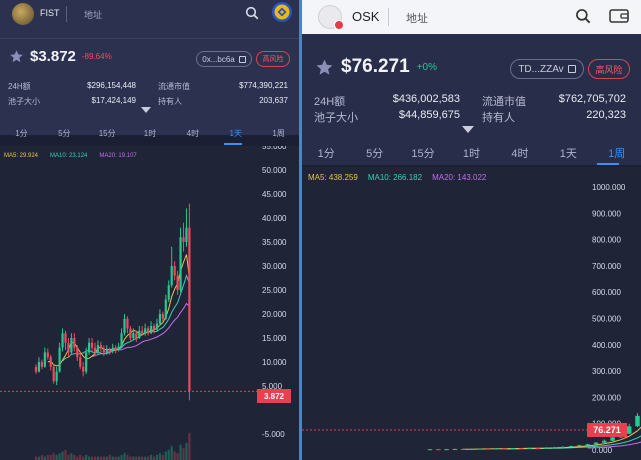 The image size is (641, 460). What do you see at coordinates (607, 430) in the screenshot?
I see `last-price-flag: 76.271` at bounding box center [607, 430].